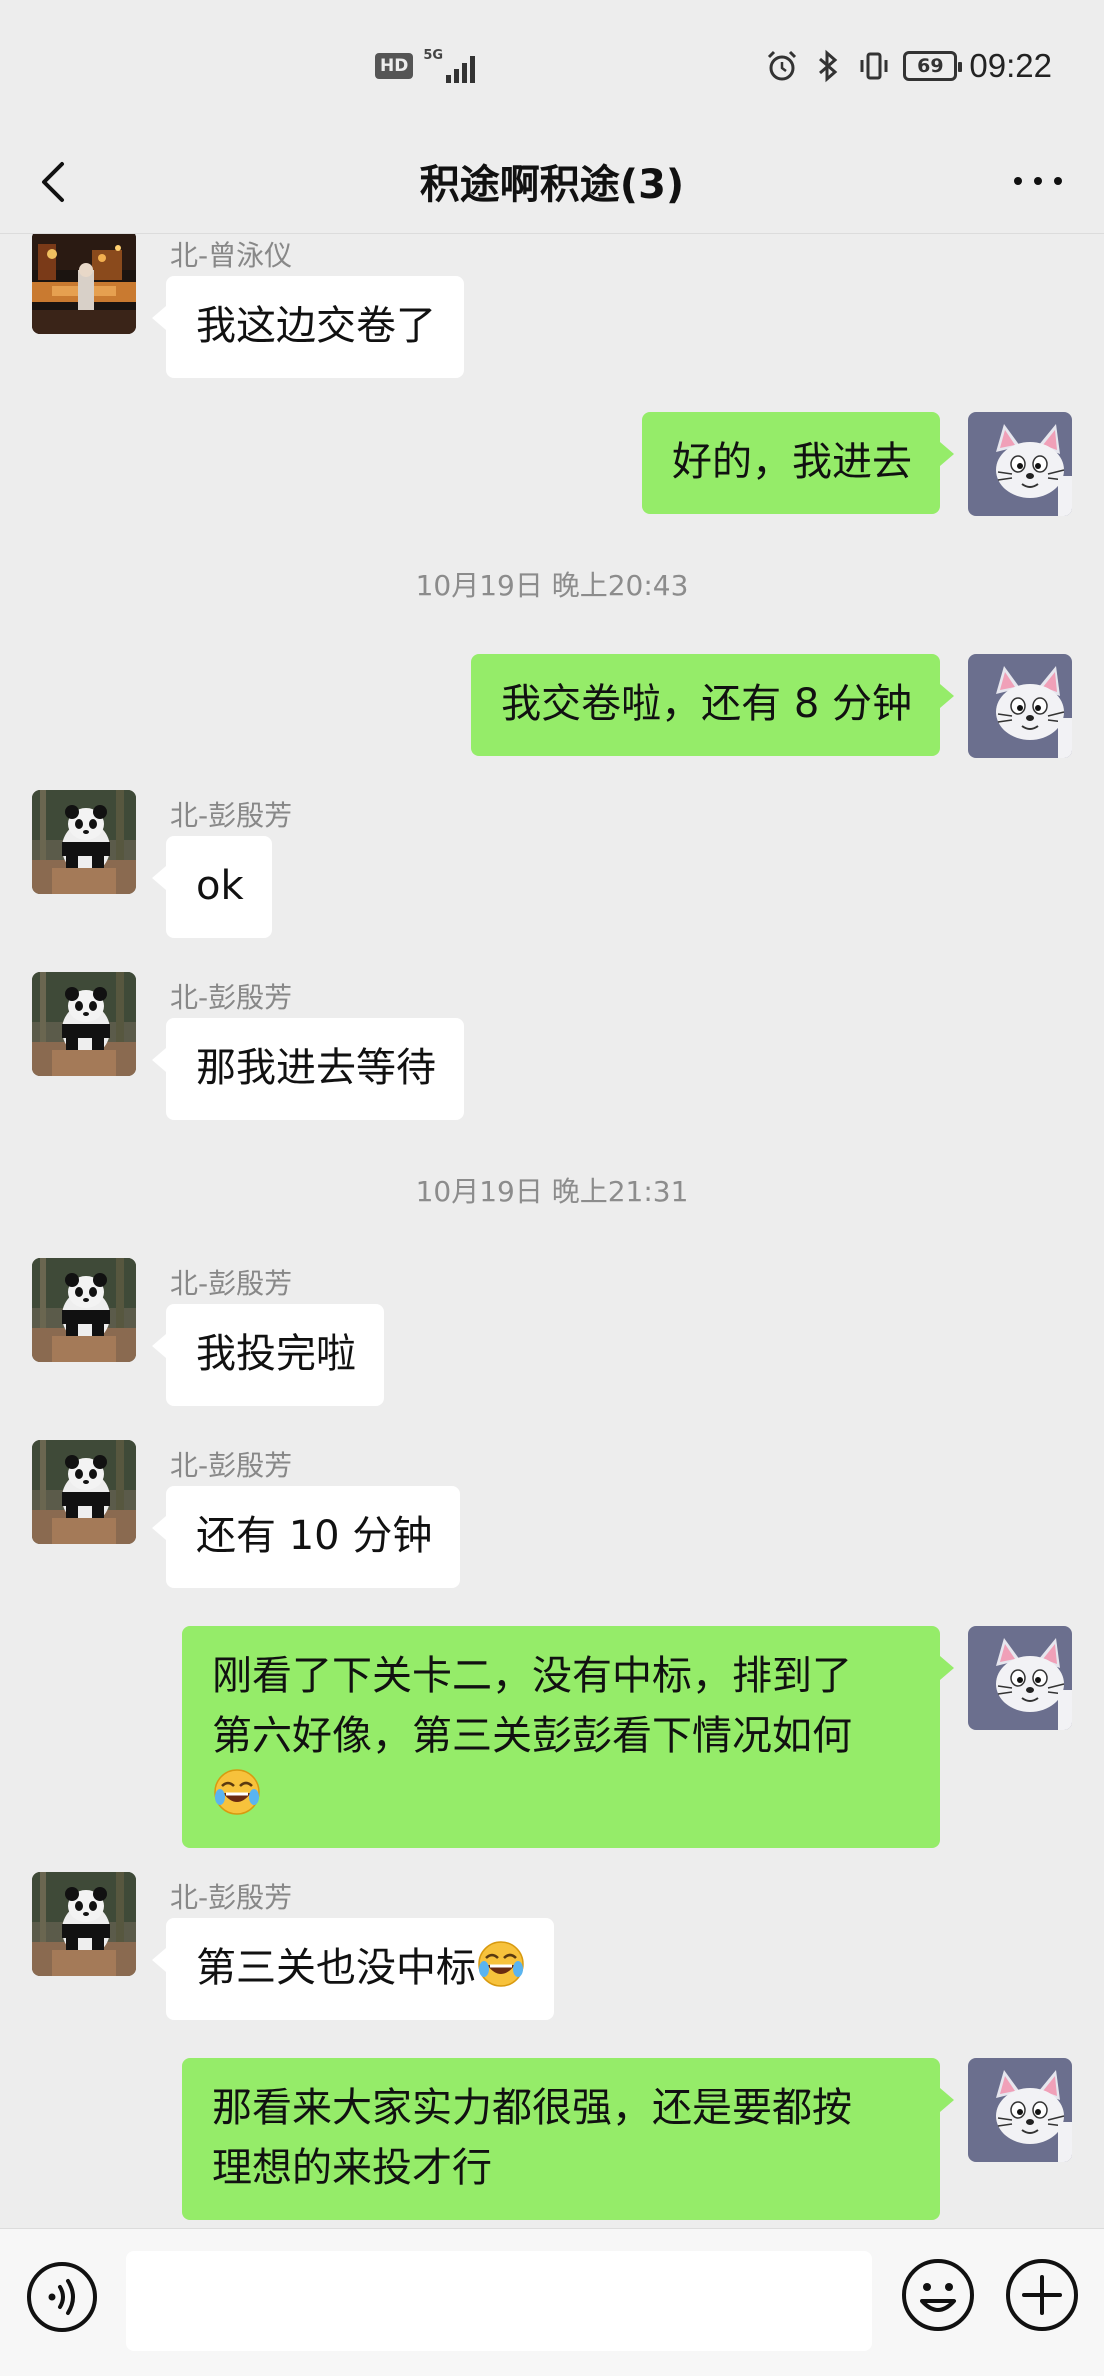 Image resolution: width=1104 pixels, height=2376 pixels. What do you see at coordinates (828, 66) in the screenshot?
I see `bluetooth-icon` at bounding box center [828, 66].